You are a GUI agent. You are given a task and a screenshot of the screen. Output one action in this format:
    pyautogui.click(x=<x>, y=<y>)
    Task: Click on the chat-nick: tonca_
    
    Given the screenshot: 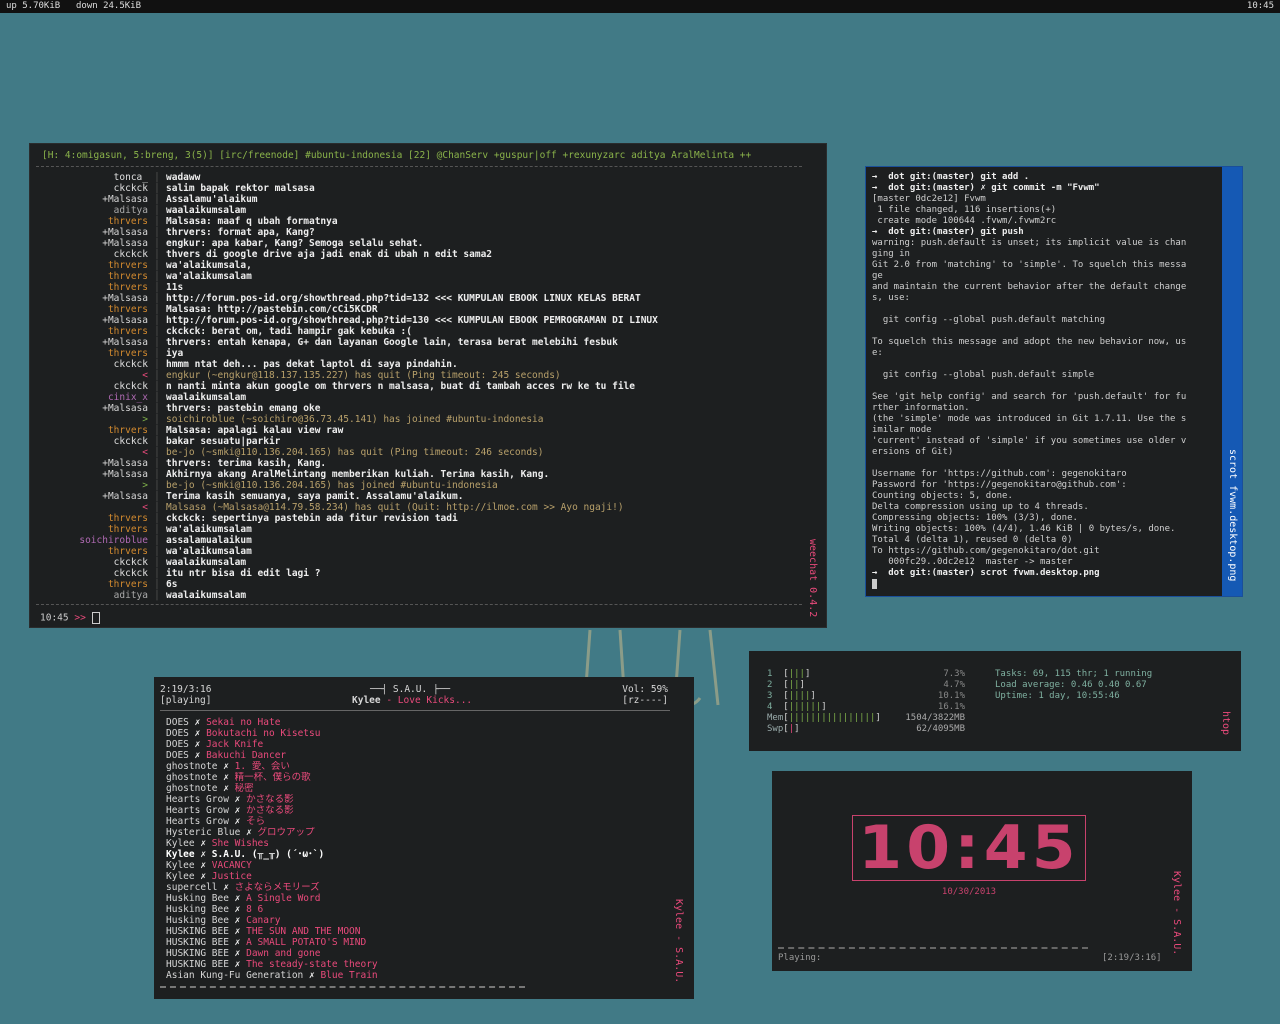 What is the action you would take?
    pyautogui.click(x=92, y=177)
    